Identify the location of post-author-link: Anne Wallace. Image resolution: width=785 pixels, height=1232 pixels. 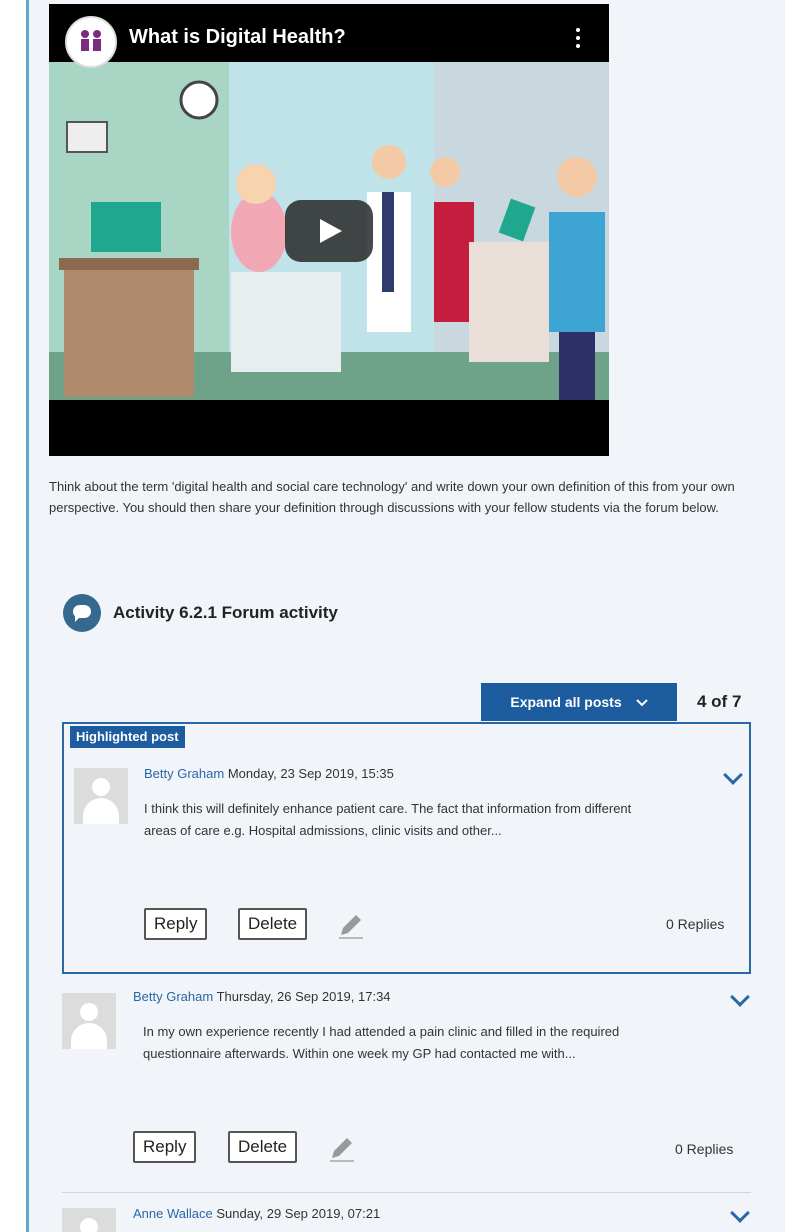
(173, 1213).